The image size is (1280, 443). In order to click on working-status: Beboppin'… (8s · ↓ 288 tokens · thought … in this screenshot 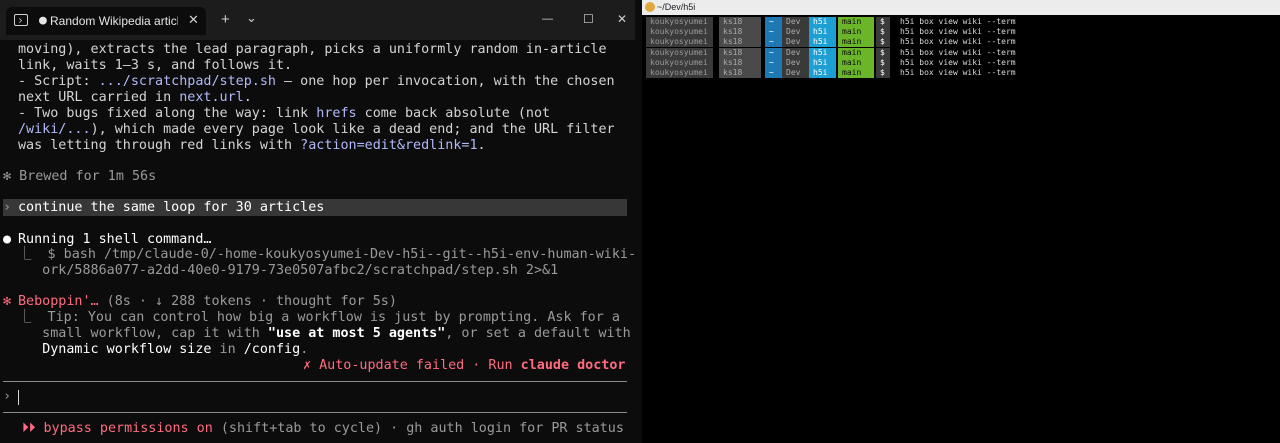, I will do `click(207, 301)`.